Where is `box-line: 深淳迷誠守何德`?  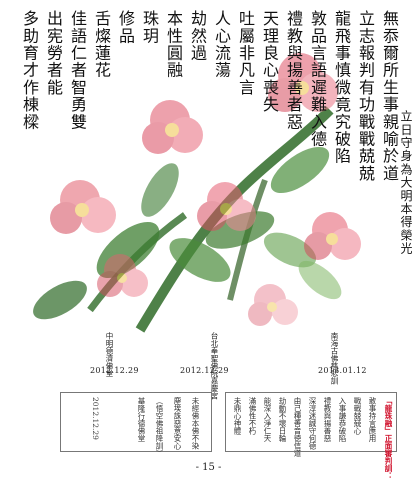
box-line: 深淳迷誠守何德 is located at coordinates (312, 423).